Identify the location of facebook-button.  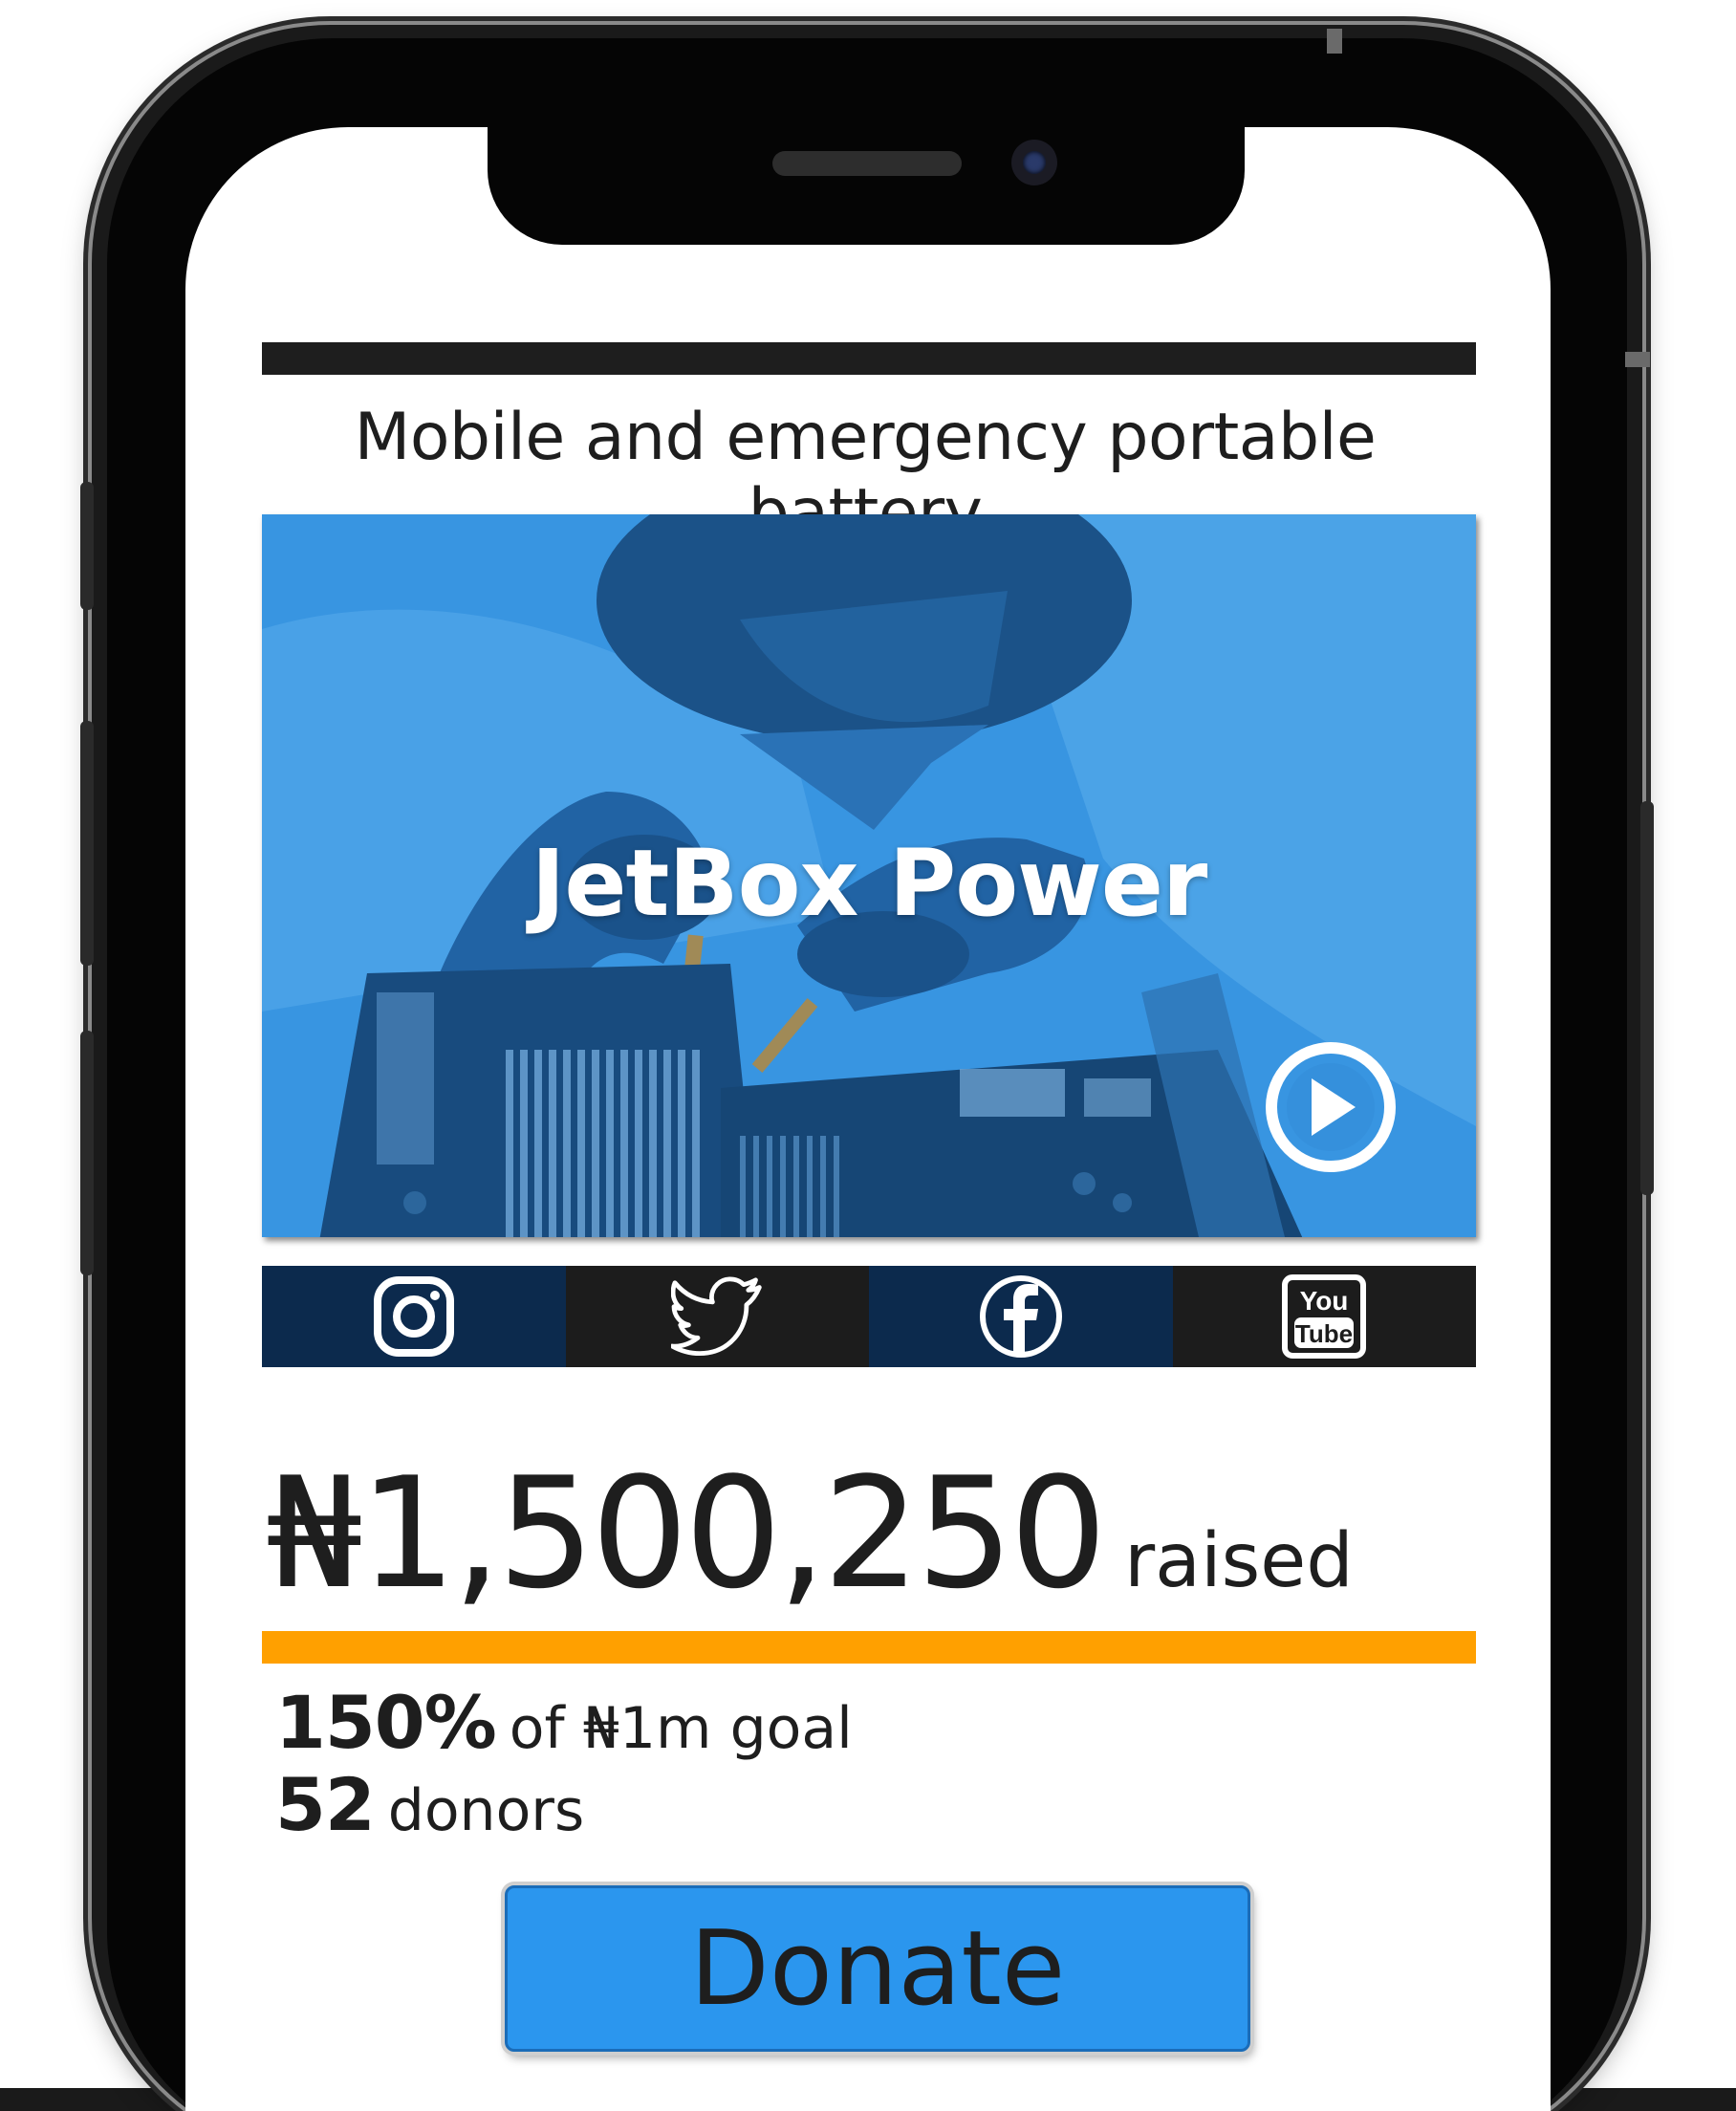
(1021, 1316).